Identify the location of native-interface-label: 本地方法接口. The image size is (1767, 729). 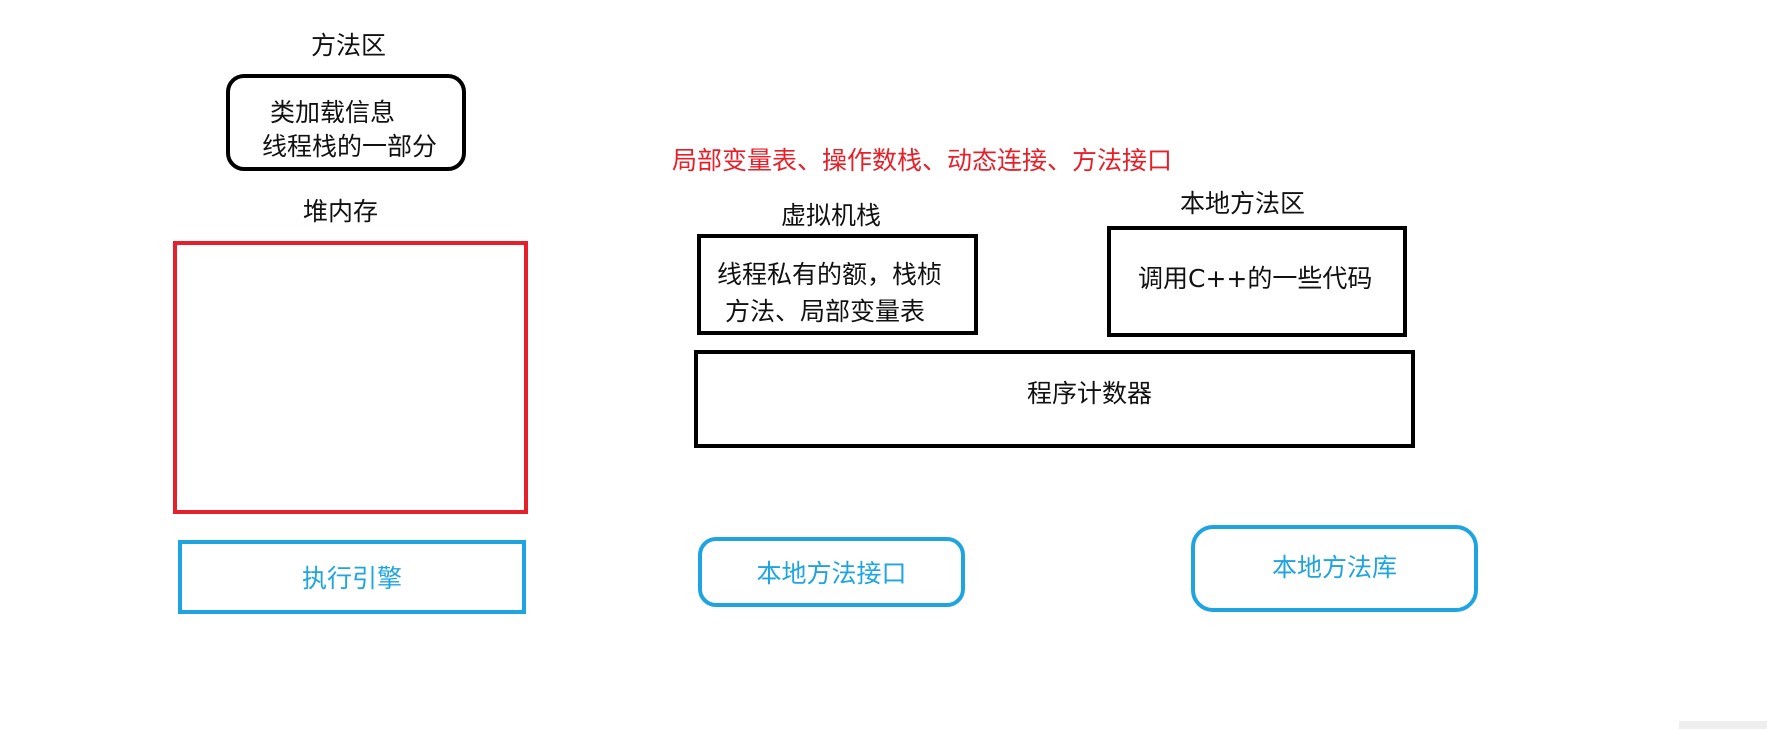
(831, 573).